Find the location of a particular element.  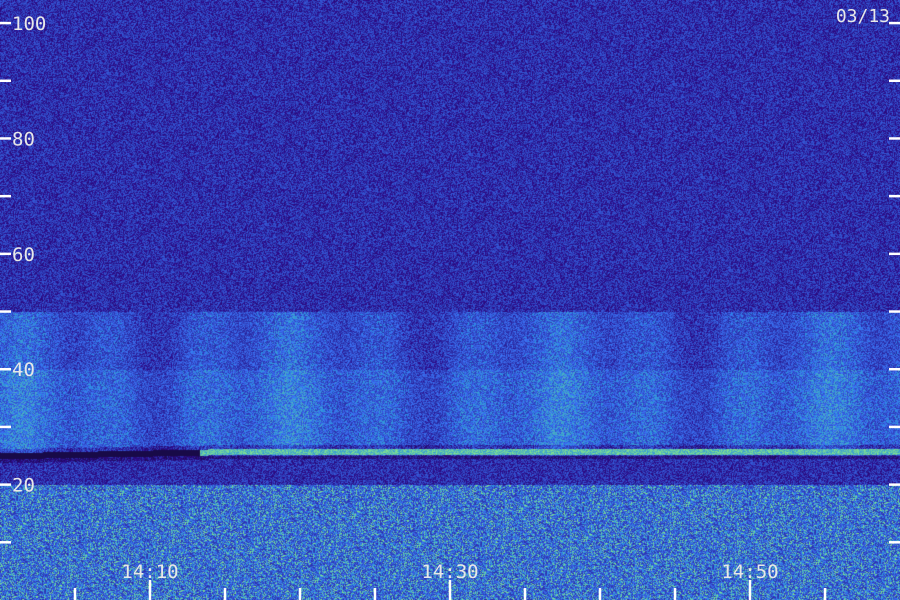

x-tick-label: 14:50 is located at coordinates (749, 572).